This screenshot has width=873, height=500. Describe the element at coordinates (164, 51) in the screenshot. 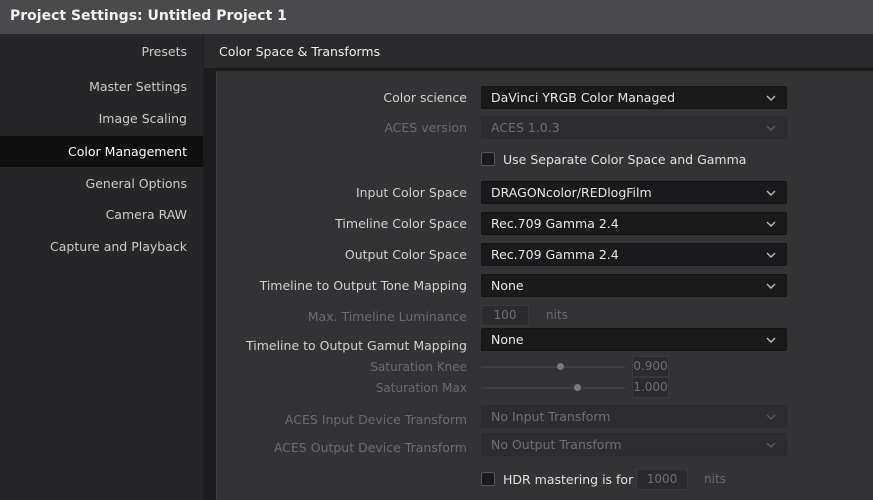

I see `sidebar-item-label: Presets` at that location.